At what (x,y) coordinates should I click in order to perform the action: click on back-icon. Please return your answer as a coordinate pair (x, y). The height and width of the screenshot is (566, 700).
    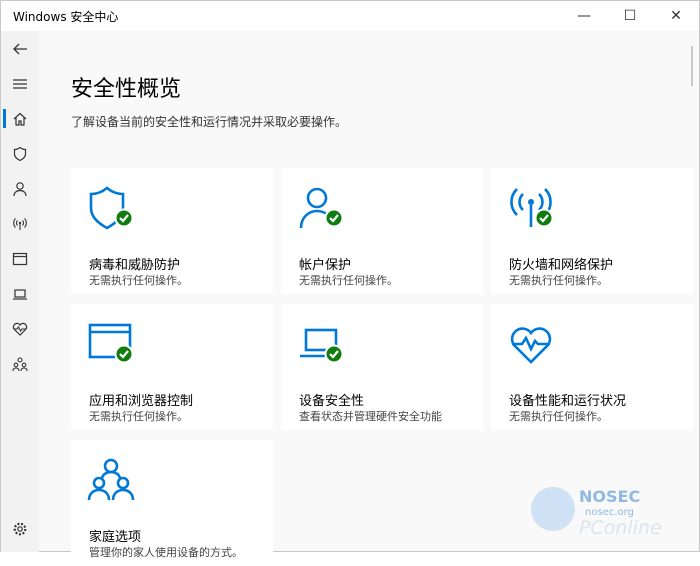
    Looking at the image, I should click on (20, 48).